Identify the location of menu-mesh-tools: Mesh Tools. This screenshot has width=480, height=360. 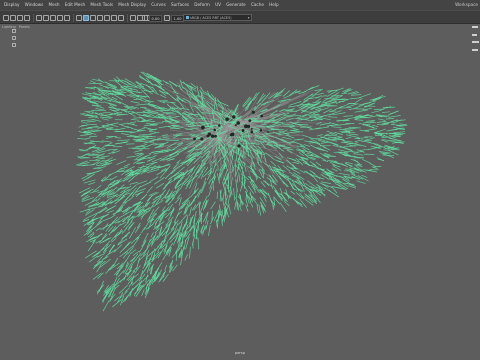
(102, 5).